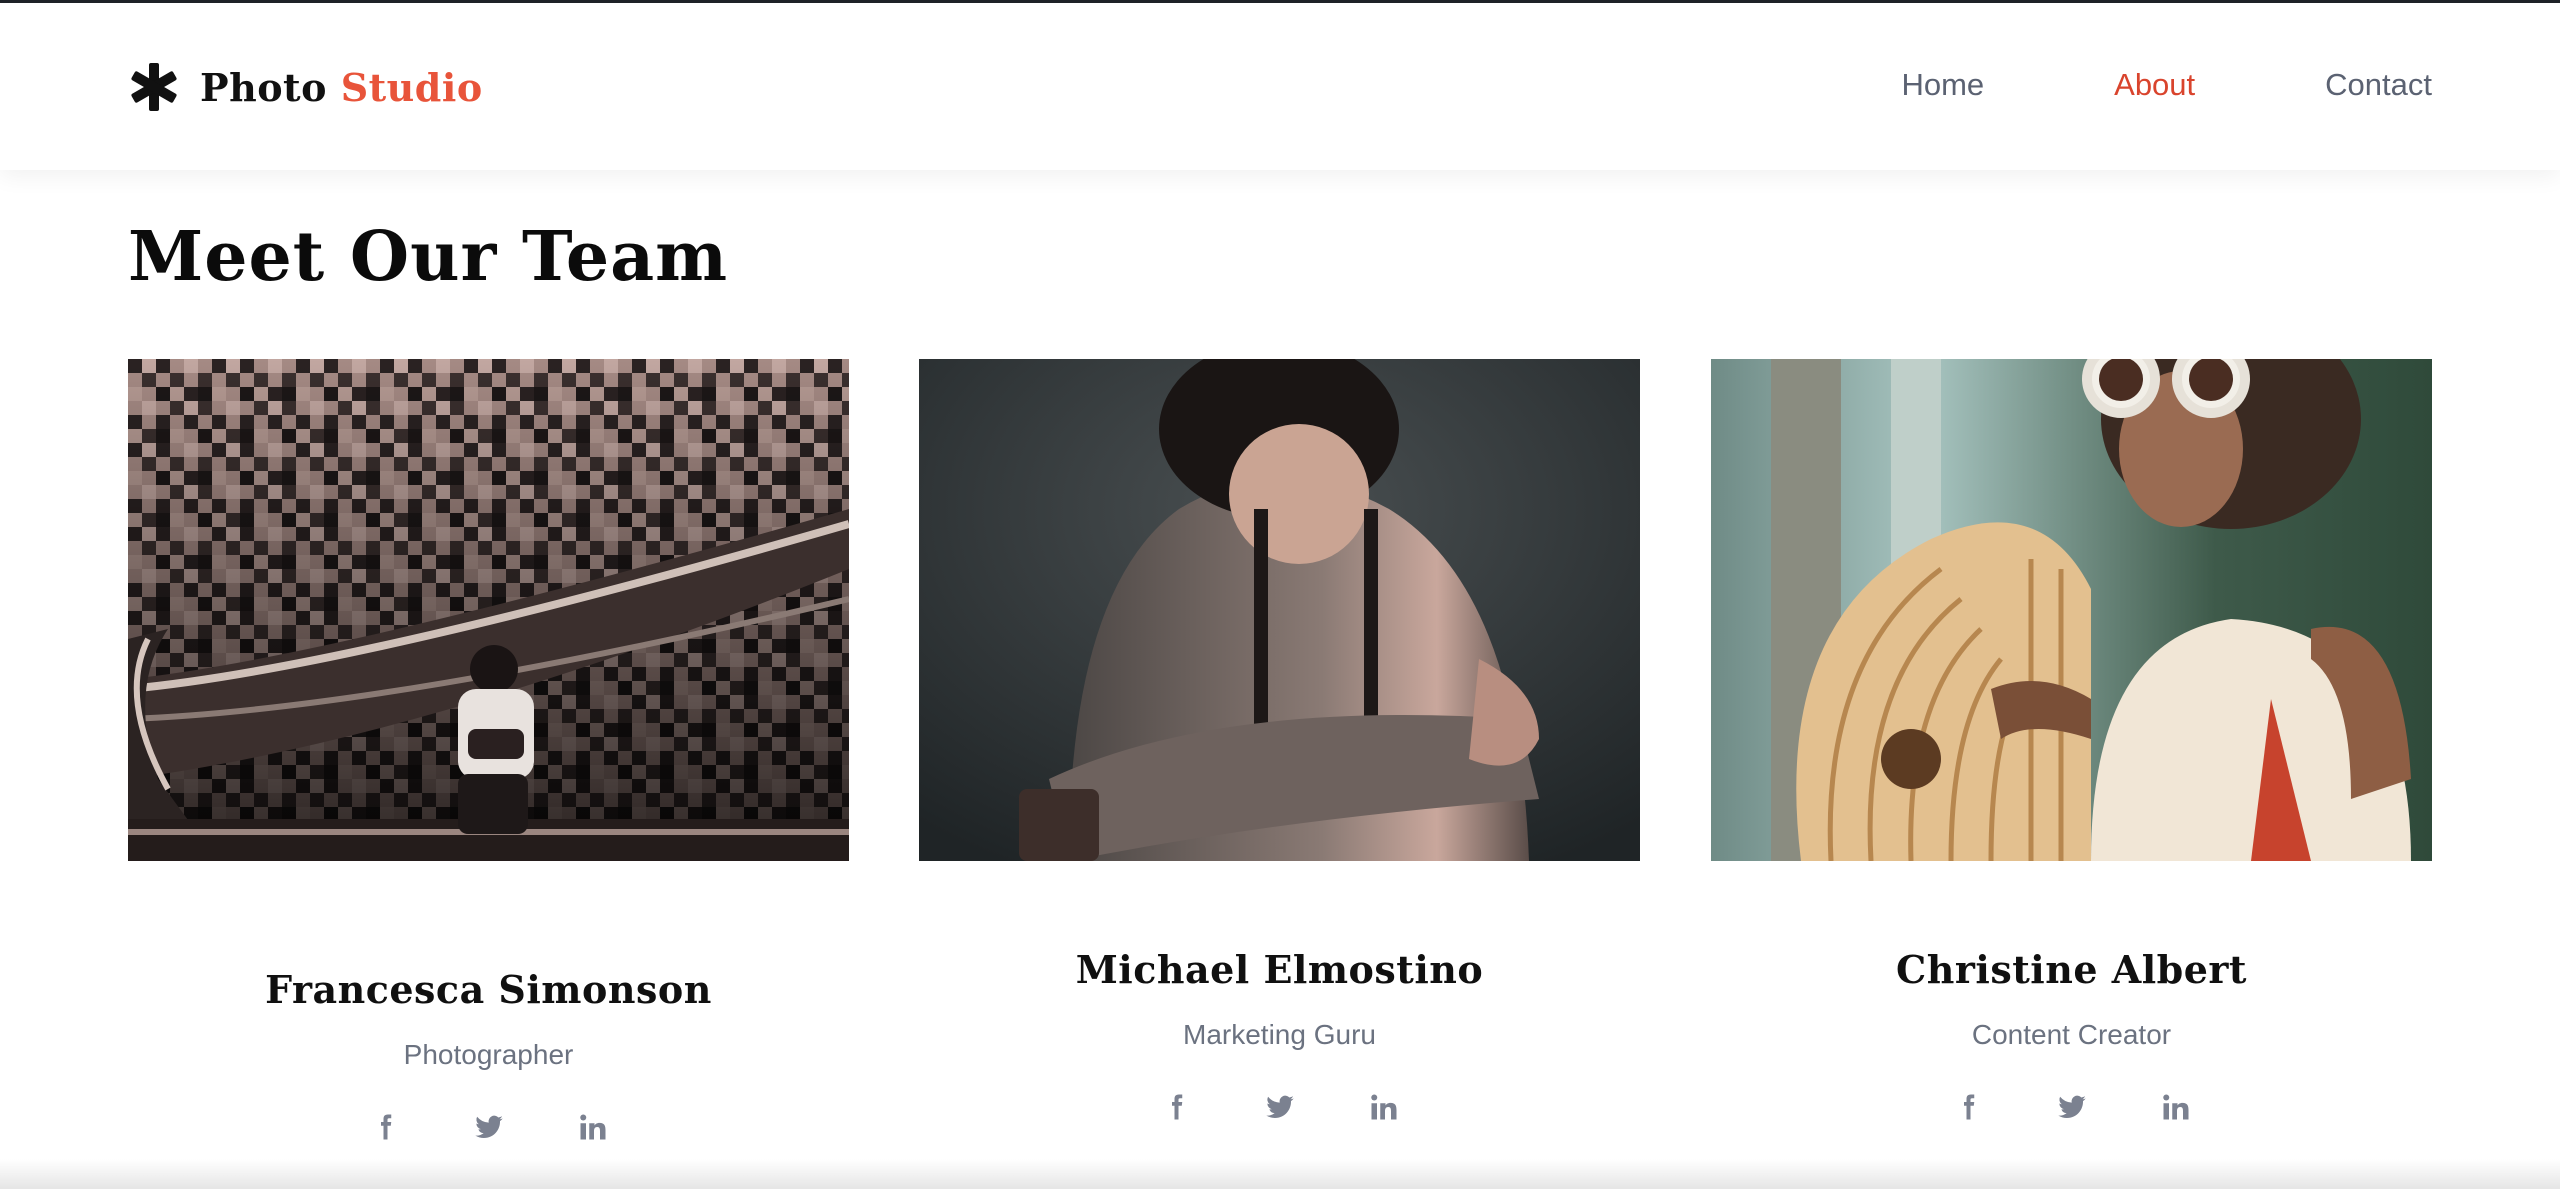 Image resolution: width=2560 pixels, height=1189 pixels. I want to click on member-name: Christine Albert, so click(2071, 969).